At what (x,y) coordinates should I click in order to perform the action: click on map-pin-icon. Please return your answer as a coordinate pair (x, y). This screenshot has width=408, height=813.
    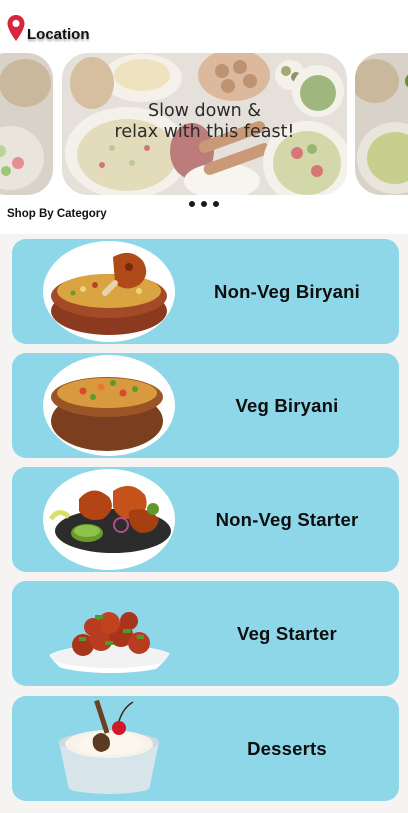
    Looking at the image, I should click on (16, 28).